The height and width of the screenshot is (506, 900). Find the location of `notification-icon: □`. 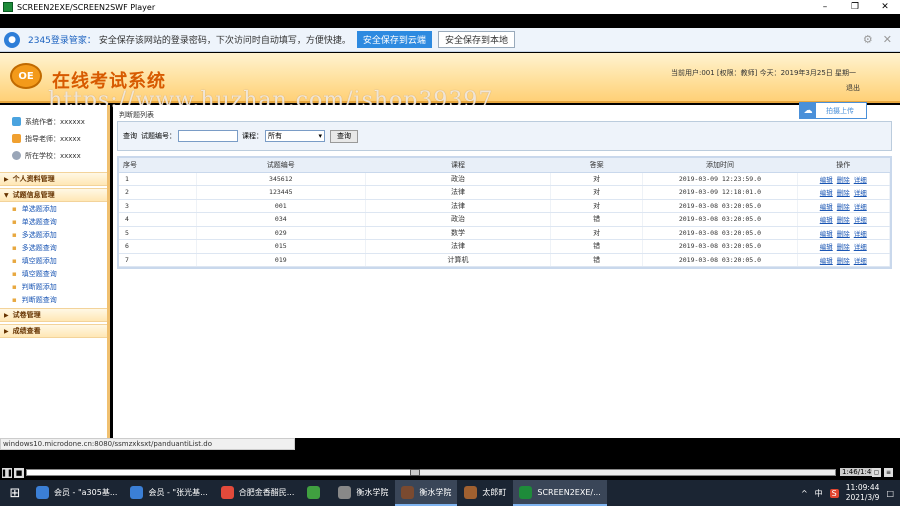

notification-icon: □ is located at coordinates (890, 493).